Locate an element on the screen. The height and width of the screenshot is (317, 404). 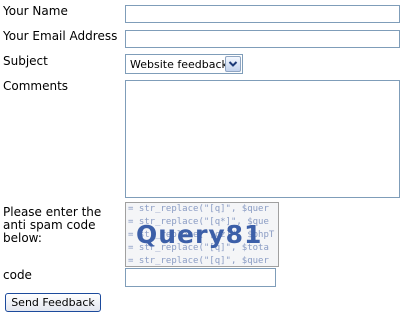
captcha-code-text: Query81 is located at coordinates (199, 234).